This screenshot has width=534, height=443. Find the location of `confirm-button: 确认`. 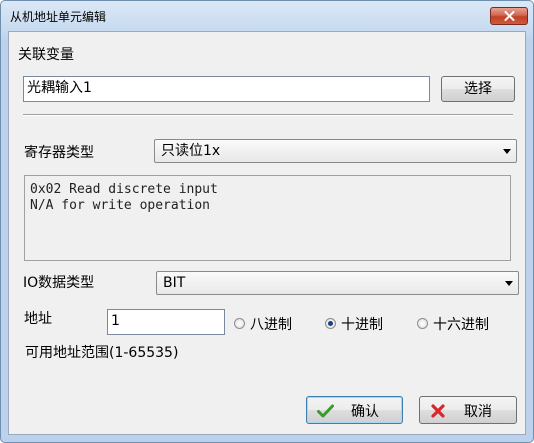

confirm-button: 确认 is located at coordinates (354, 410).